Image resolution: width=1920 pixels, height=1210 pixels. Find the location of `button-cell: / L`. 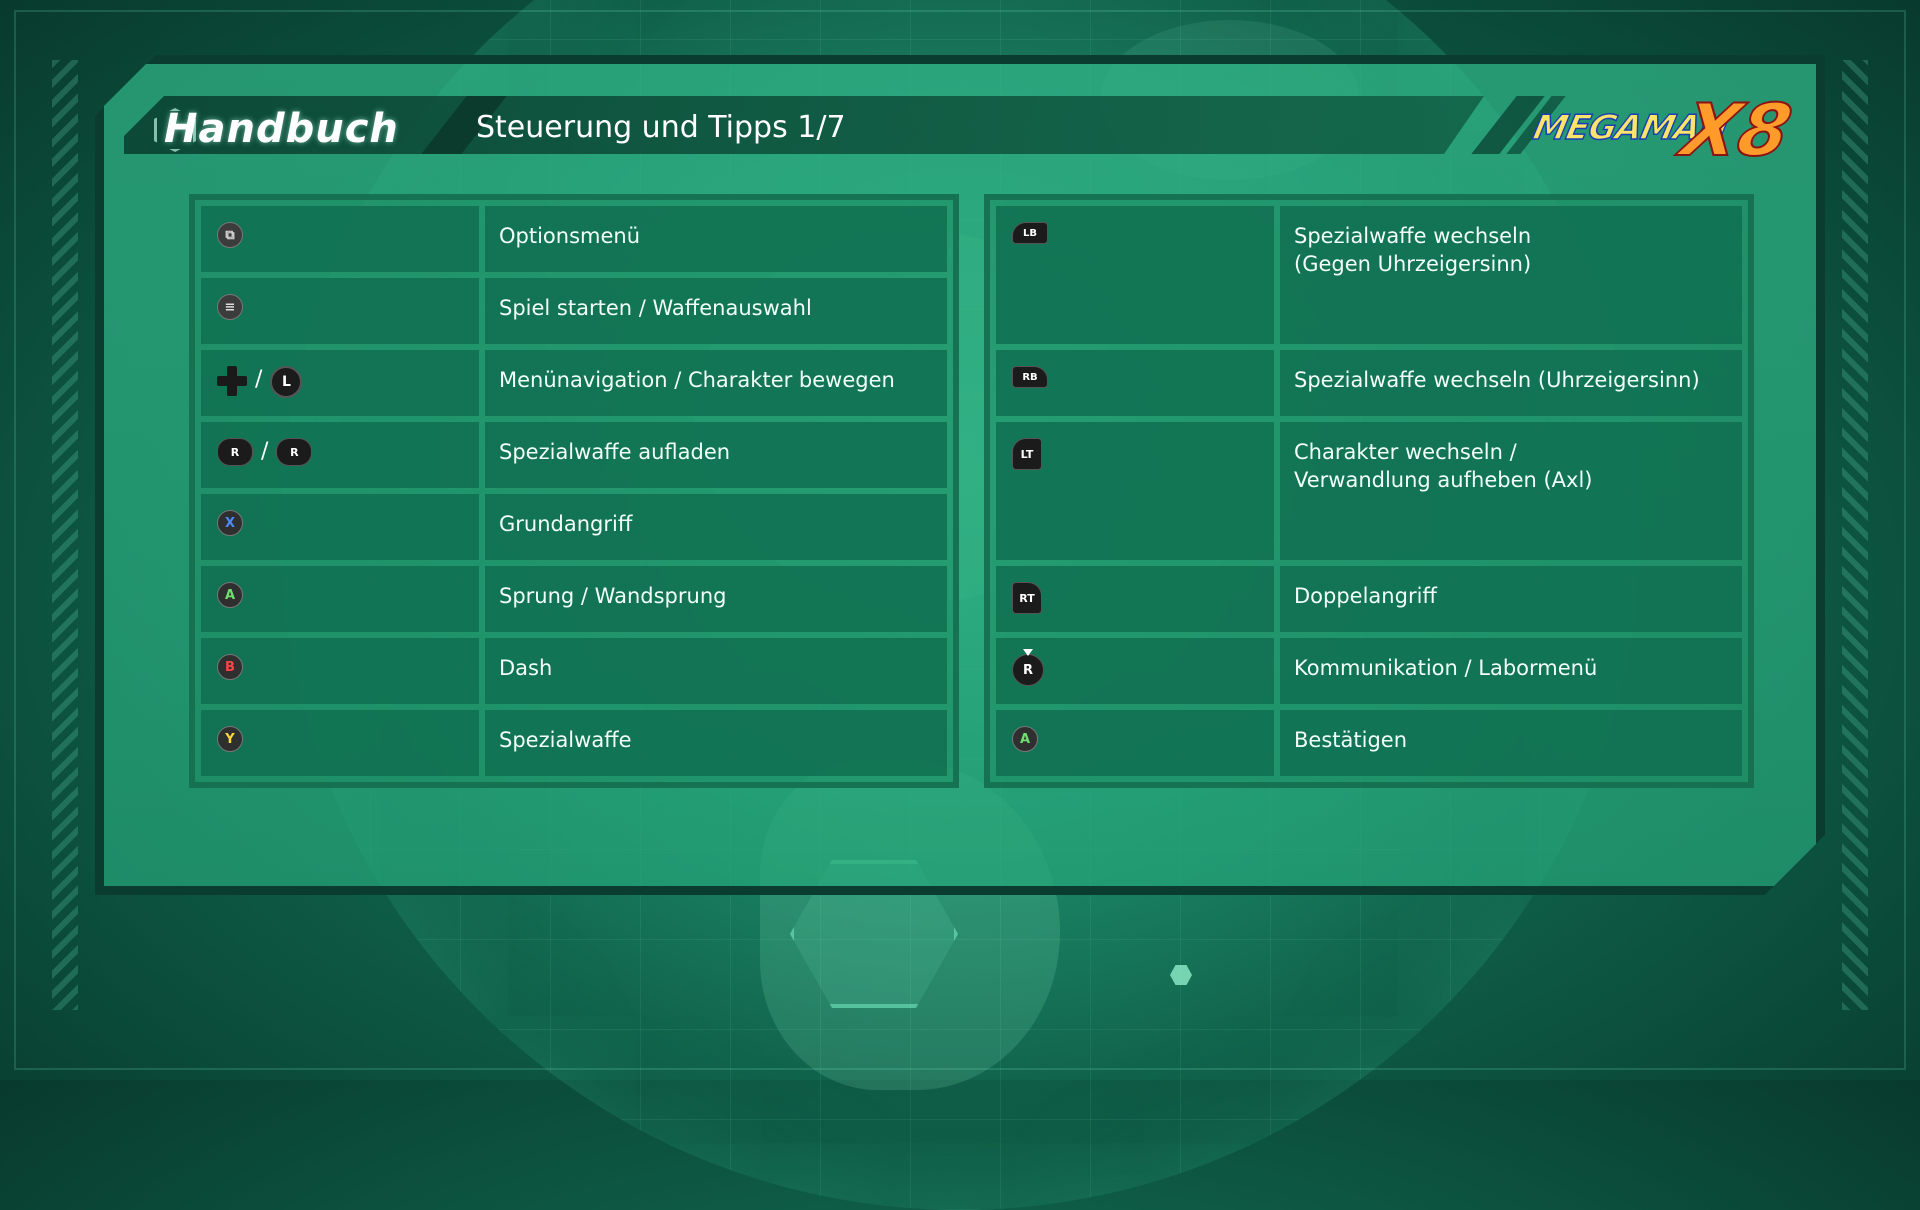

button-cell: / L is located at coordinates (340, 383).